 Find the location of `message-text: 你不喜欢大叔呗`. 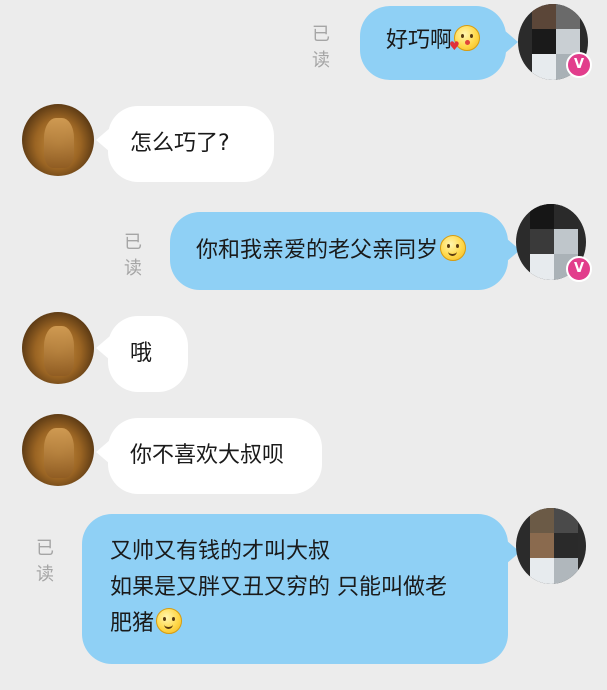

message-text: 你不喜欢大叔呗 is located at coordinates (207, 455).